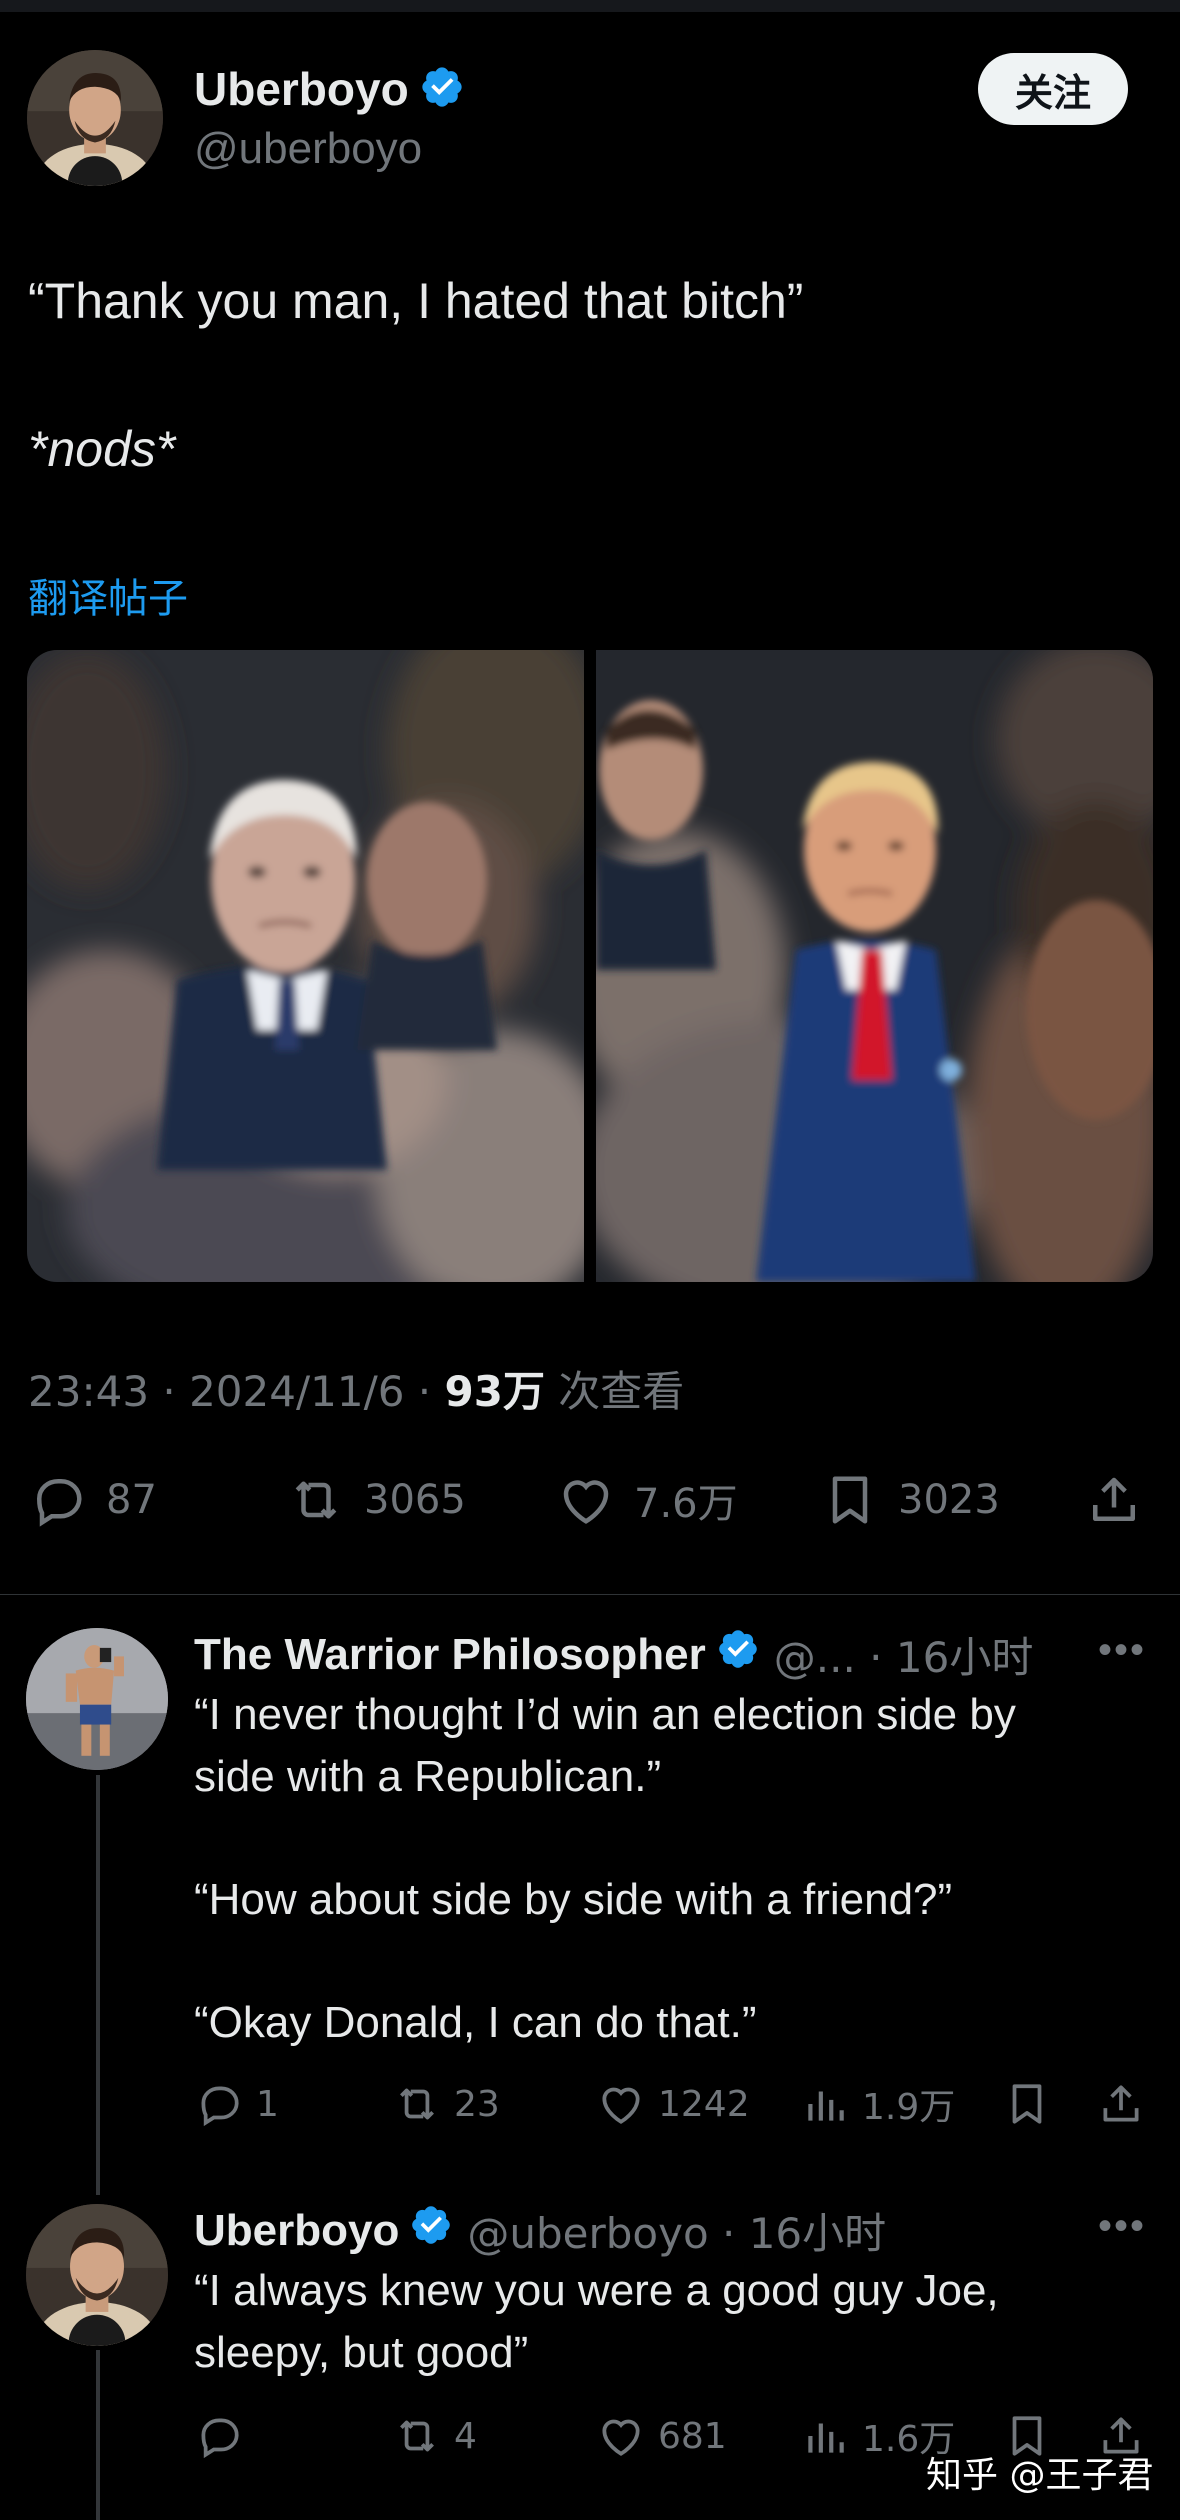 This screenshot has height=2520, width=1180. I want to click on status-strip, so click(590, 6).